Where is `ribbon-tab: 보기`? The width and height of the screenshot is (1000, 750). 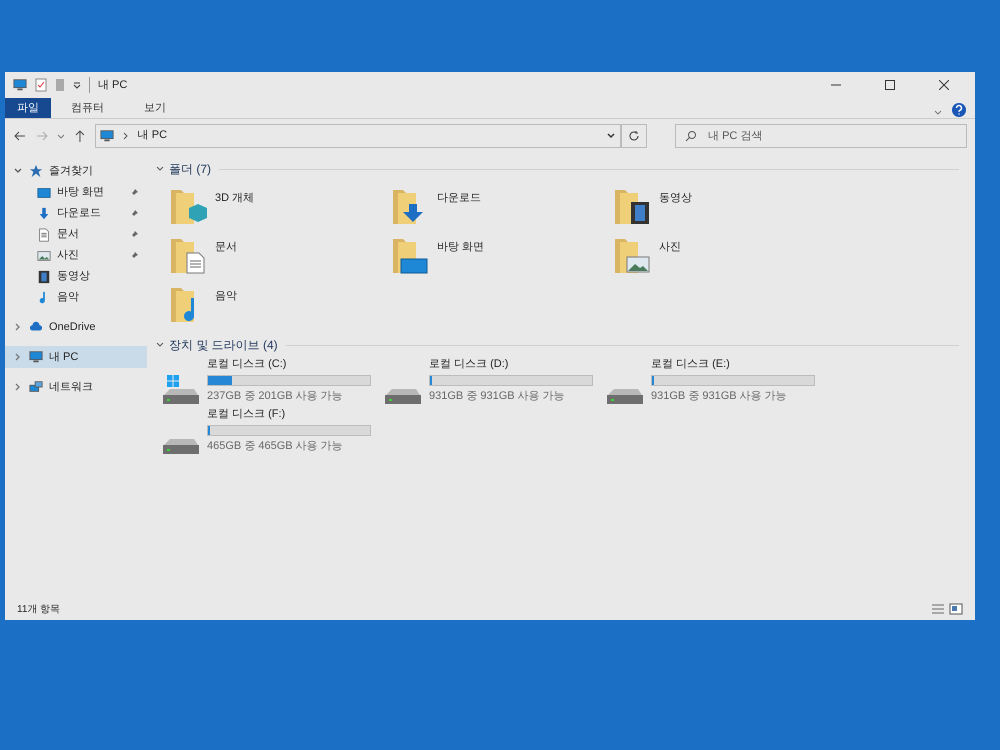
ribbon-tab: 보기 is located at coordinates (155, 108).